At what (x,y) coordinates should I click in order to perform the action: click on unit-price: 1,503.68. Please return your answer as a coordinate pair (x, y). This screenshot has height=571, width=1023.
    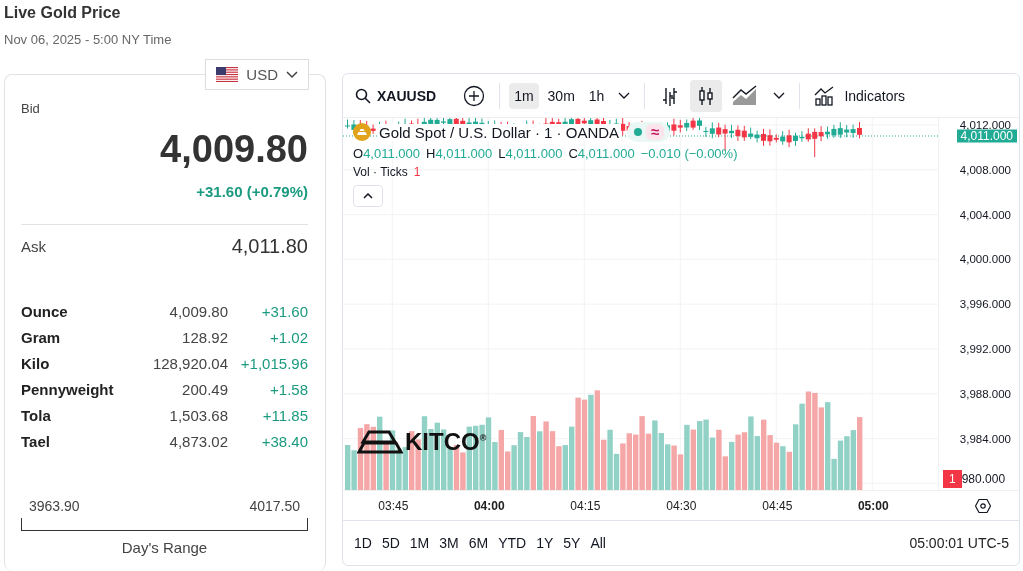
    Looking at the image, I should click on (198, 415).